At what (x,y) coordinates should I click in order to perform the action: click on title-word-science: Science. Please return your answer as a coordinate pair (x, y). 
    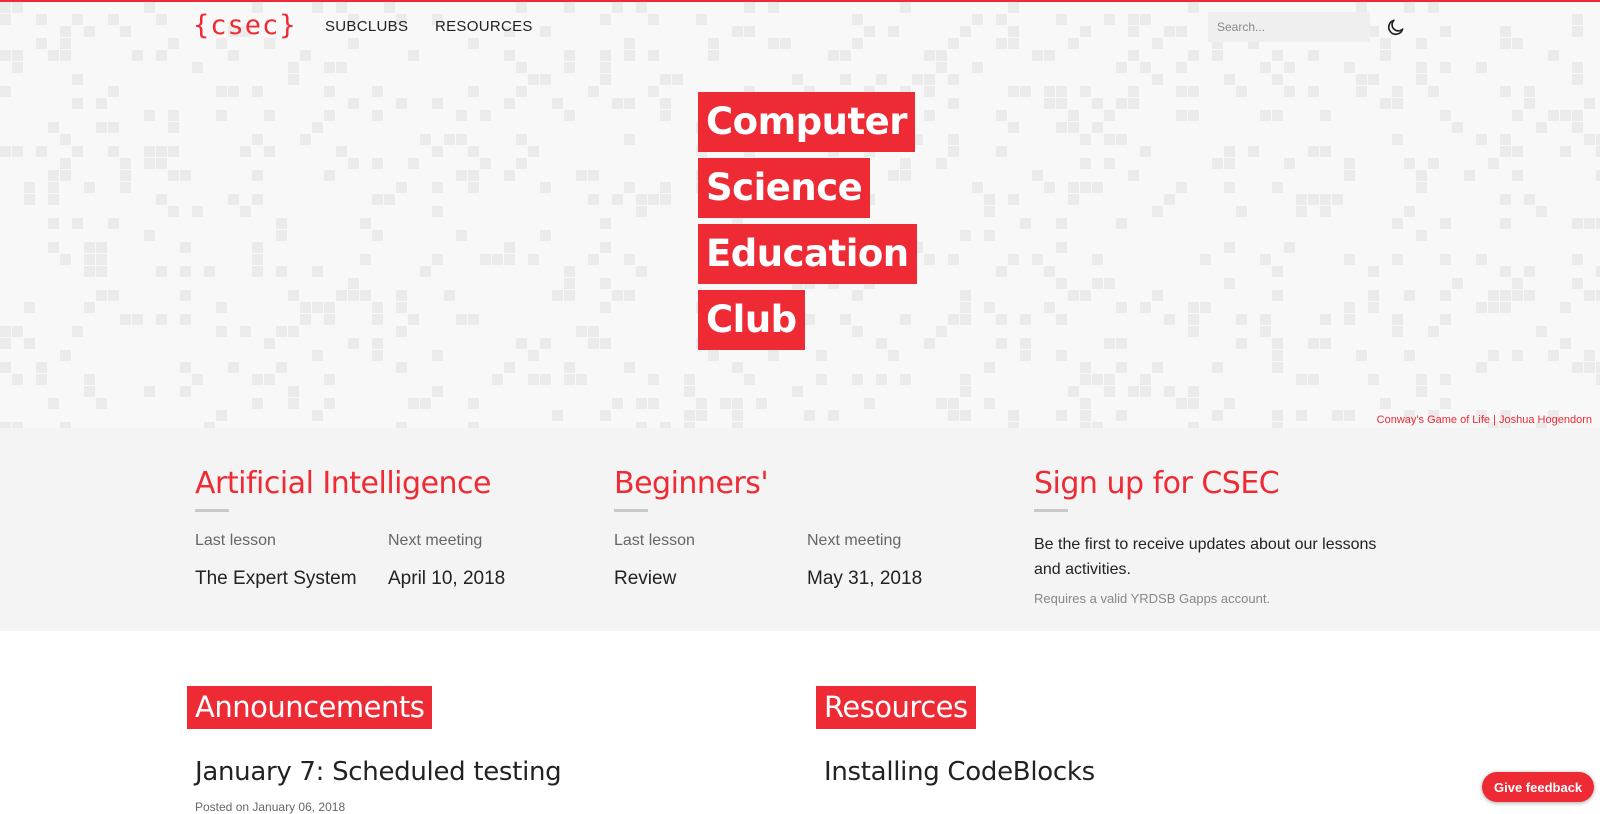
    Looking at the image, I should click on (784, 188).